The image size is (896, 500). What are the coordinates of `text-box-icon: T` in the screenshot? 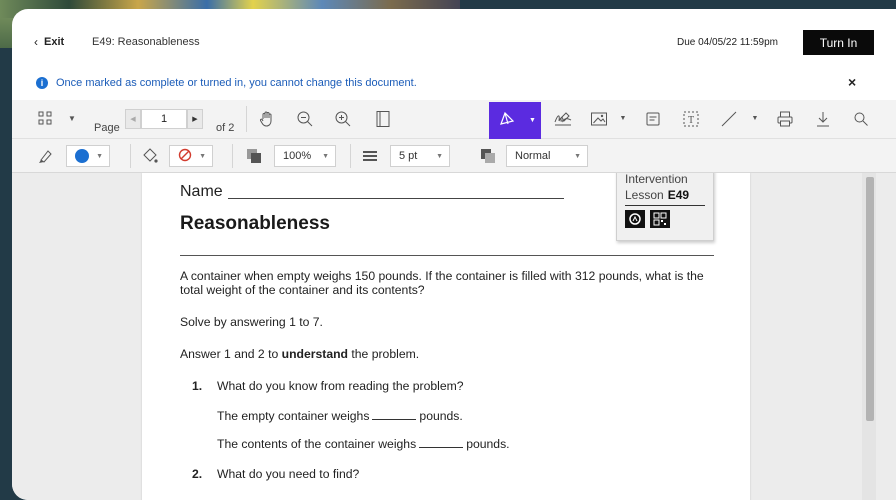 It's located at (691, 119).